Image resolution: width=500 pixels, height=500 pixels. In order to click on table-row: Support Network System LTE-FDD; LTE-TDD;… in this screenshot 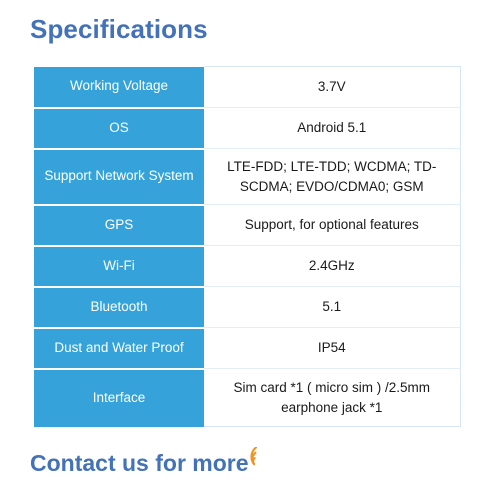, I will do `click(247, 177)`.